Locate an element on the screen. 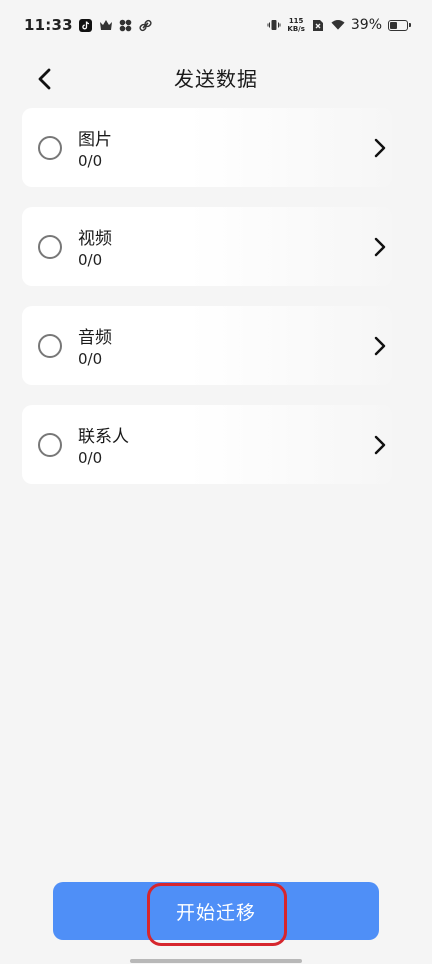  net-speed: 115 KB/s is located at coordinates (295, 25).